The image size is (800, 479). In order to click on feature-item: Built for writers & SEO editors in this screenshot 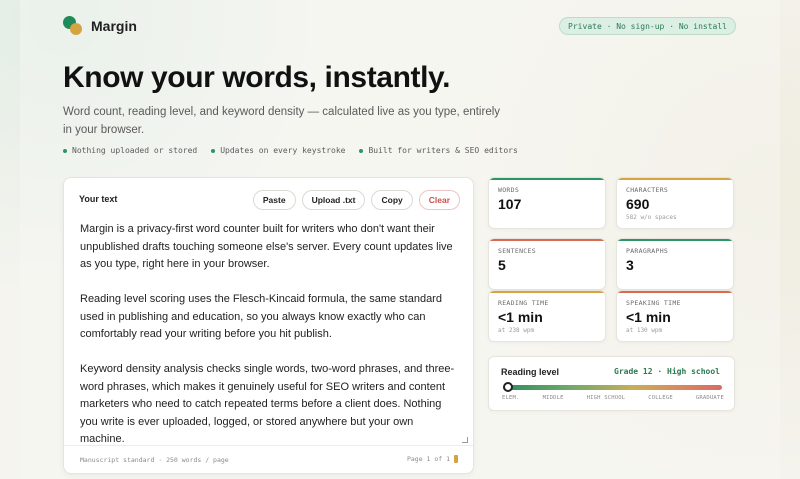, I will do `click(438, 150)`.